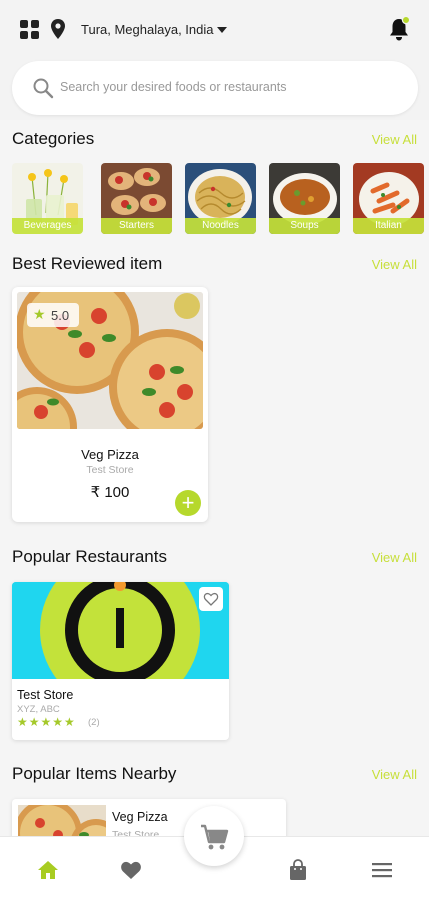  Describe the element at coordinates (298, 870) in the screenshot. I see `bag-icon` at that location.